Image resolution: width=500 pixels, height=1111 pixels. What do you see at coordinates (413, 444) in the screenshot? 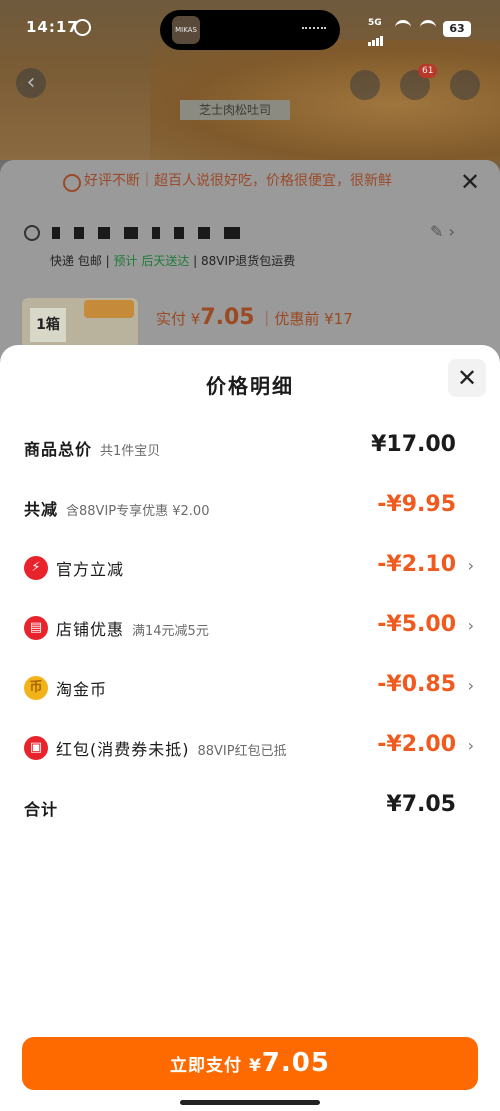
I see `row-amount: ¥17.00` at bounding box center [413, 444].